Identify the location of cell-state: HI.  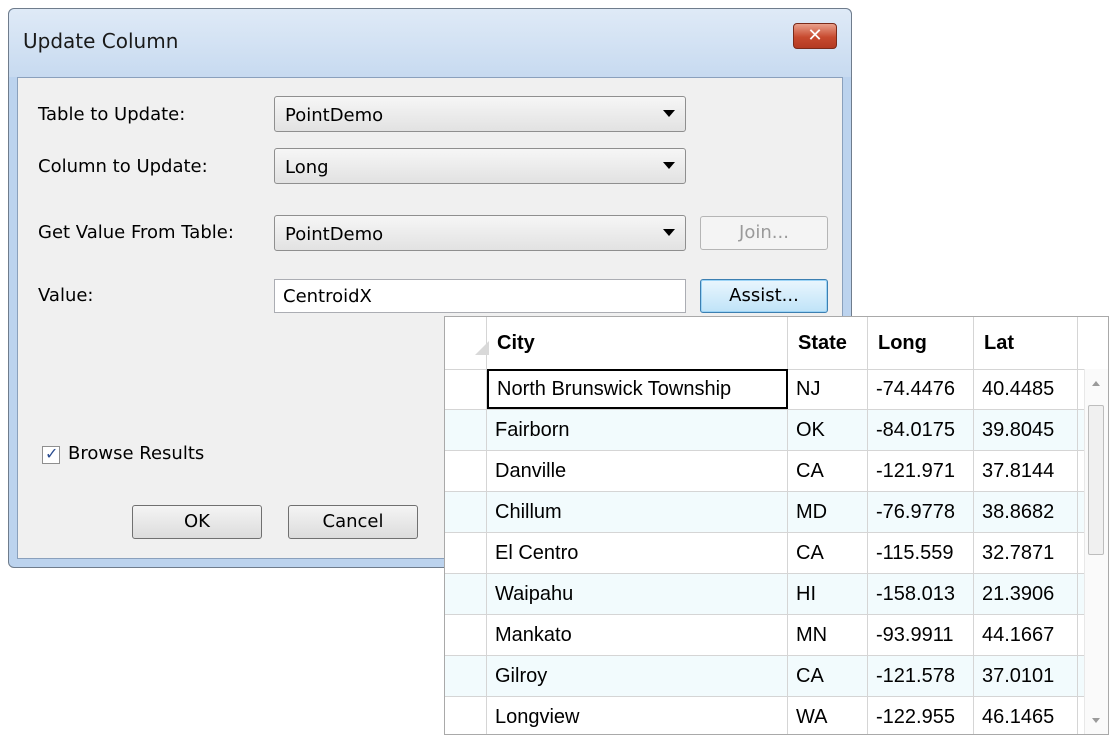
(828, 594).